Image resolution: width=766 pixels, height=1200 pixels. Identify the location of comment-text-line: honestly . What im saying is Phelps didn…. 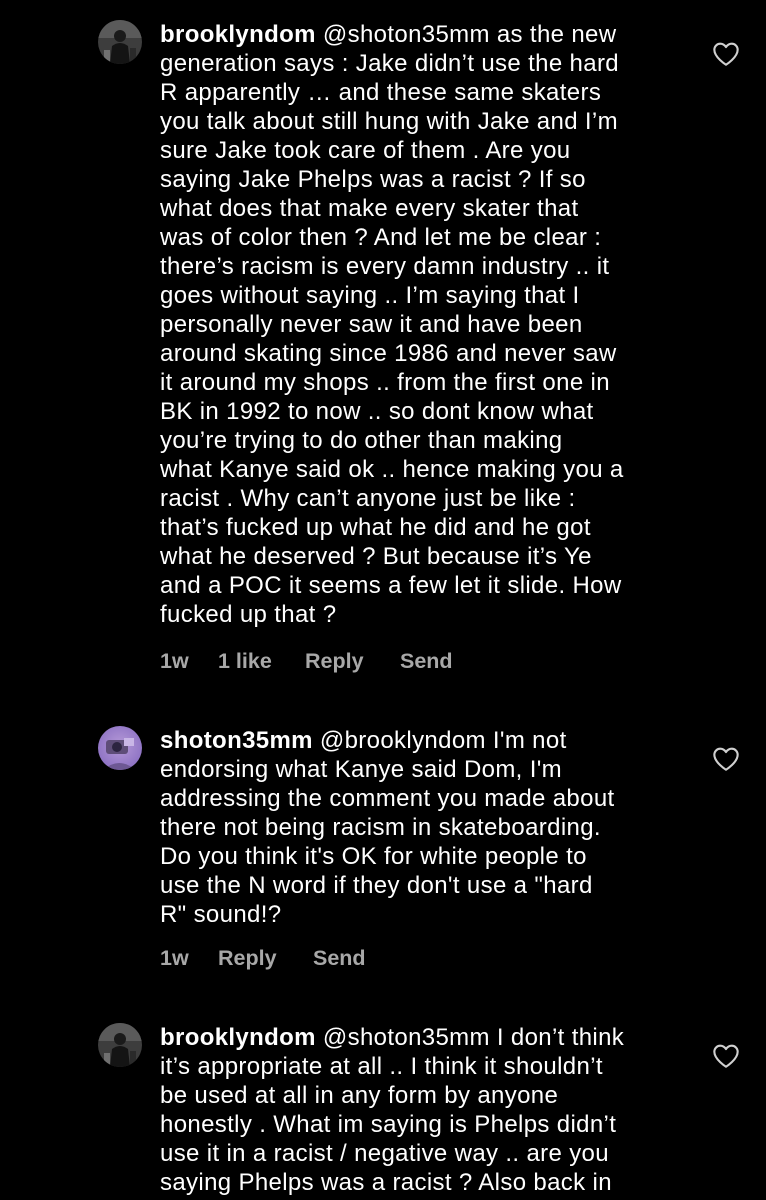
(388, 1124).